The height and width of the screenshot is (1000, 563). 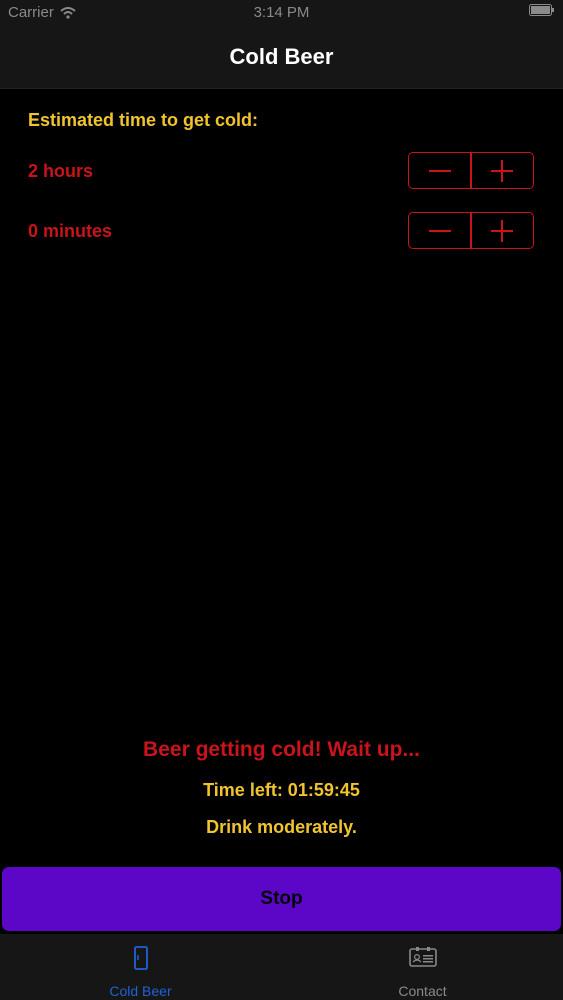 I want to click on minutes-decrement-button, so click(x=439, y=230).